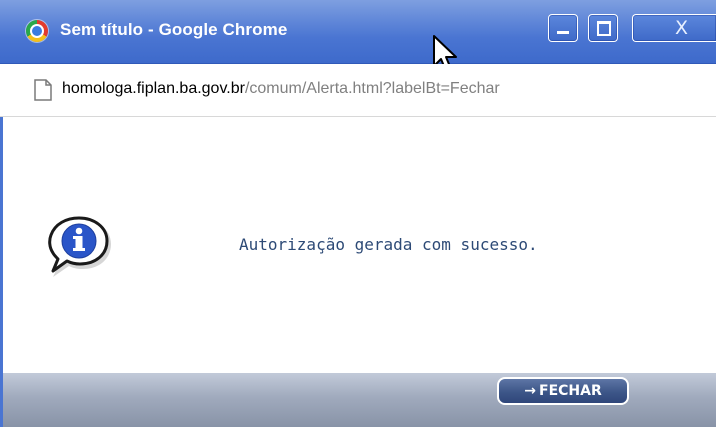 This screenshot has width=716, height=427. What do you see at coordinates (682, 28) in the screenshot?
I see `close-icon: X` at bounding box center [682, 28].